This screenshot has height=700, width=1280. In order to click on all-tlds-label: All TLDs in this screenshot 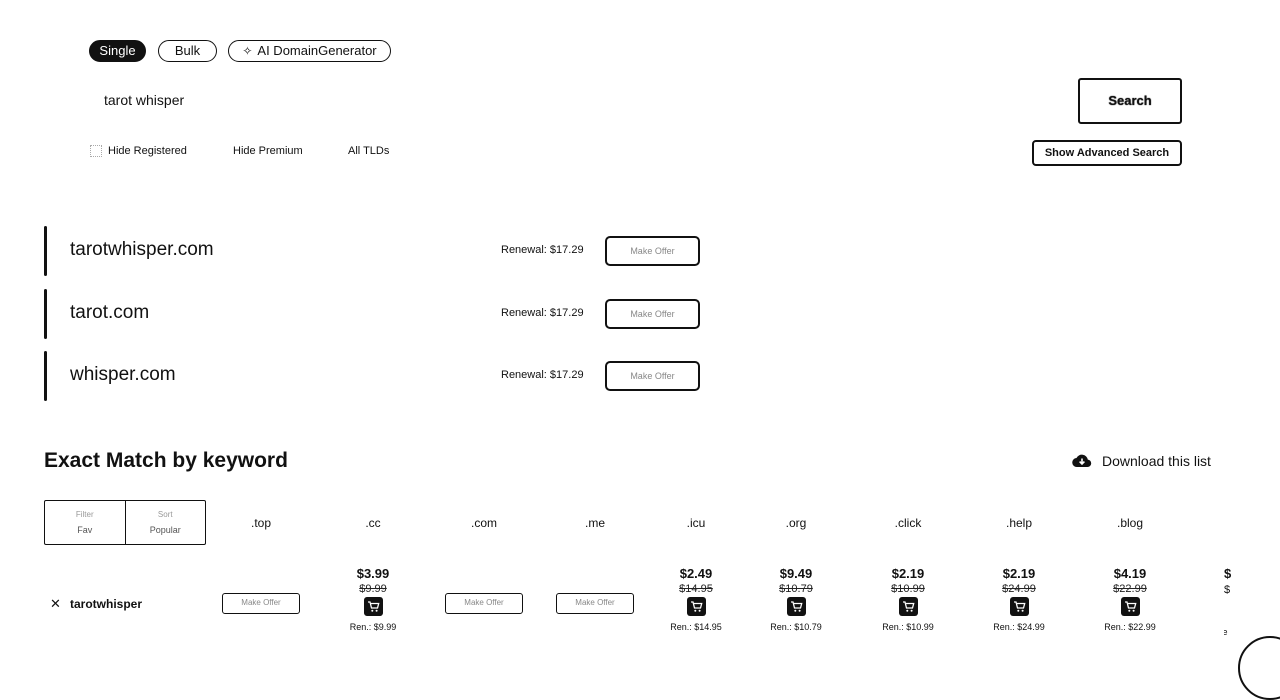, I will do `click(369, 151)`.